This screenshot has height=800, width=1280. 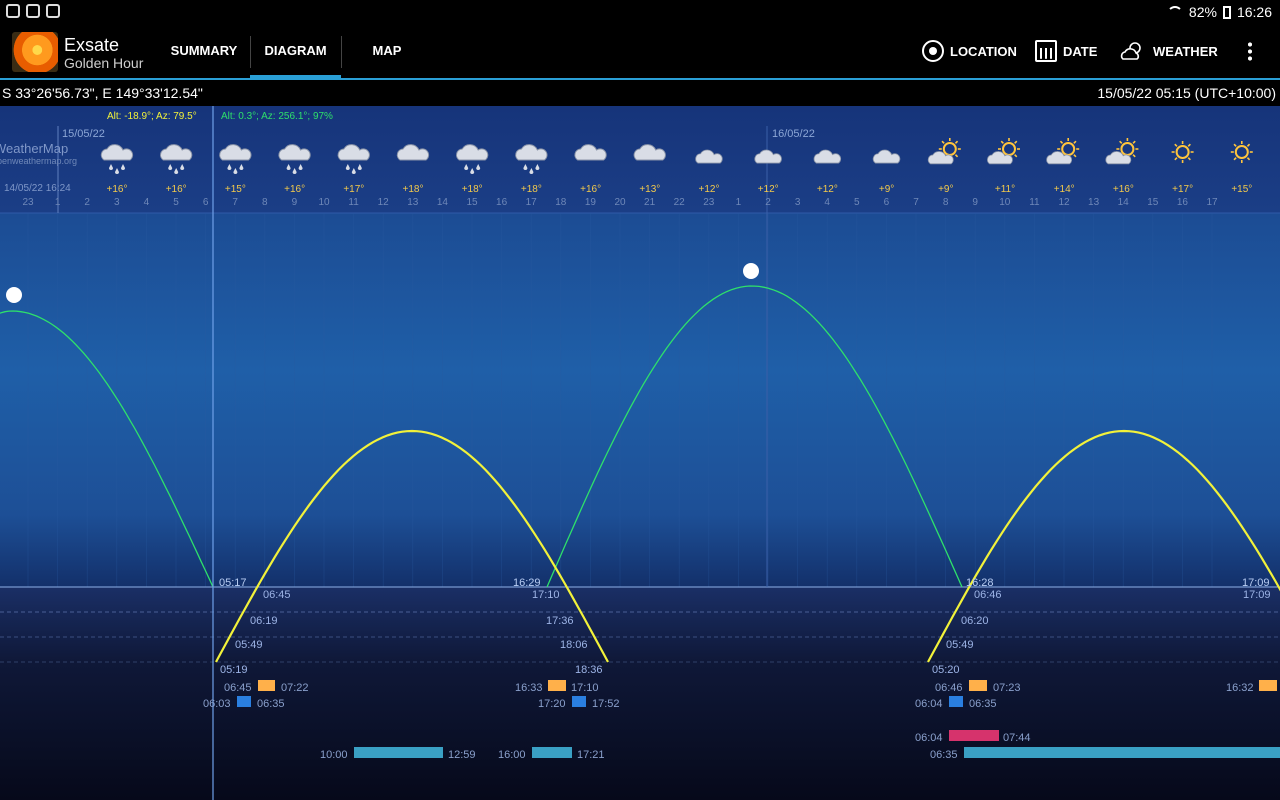 I want to click on weather-icon, so click(x=1130, y=51).